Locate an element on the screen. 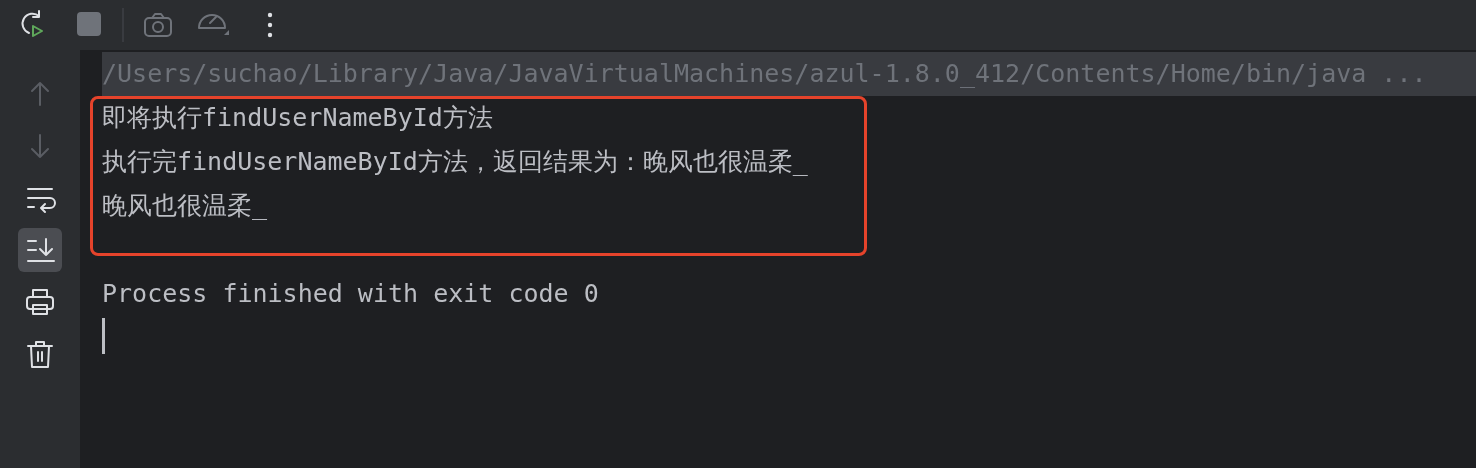 The width and height of the screenshot is (1476, 468). more-icon is located at coordinates (270, 25).